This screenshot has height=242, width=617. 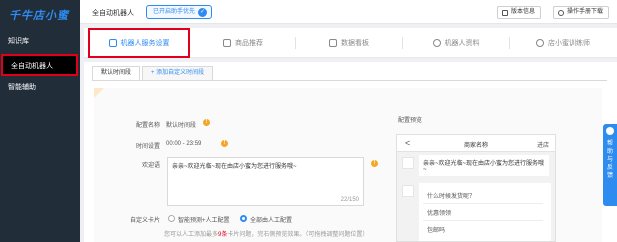 What do you see at coordinates (436, 43) in the screenshot?
I see `robot-profile-icon` at bounding box center [436, 43].